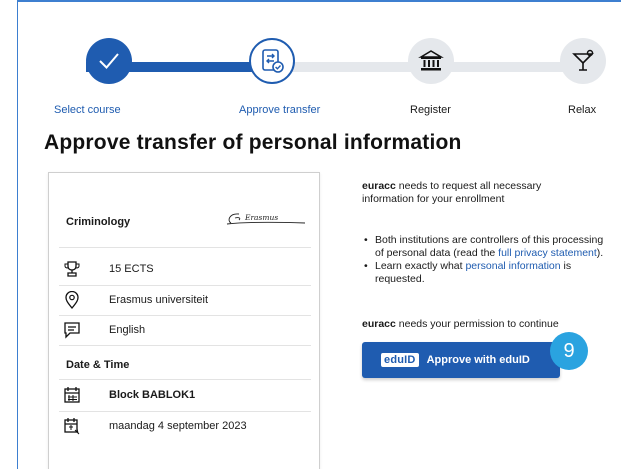 The width and height of the screenshot is (621, 469). What do you see at coordinates (379, 186) in the screenshot?
I see `org-name: euracc` at bounding box center [379, 186].